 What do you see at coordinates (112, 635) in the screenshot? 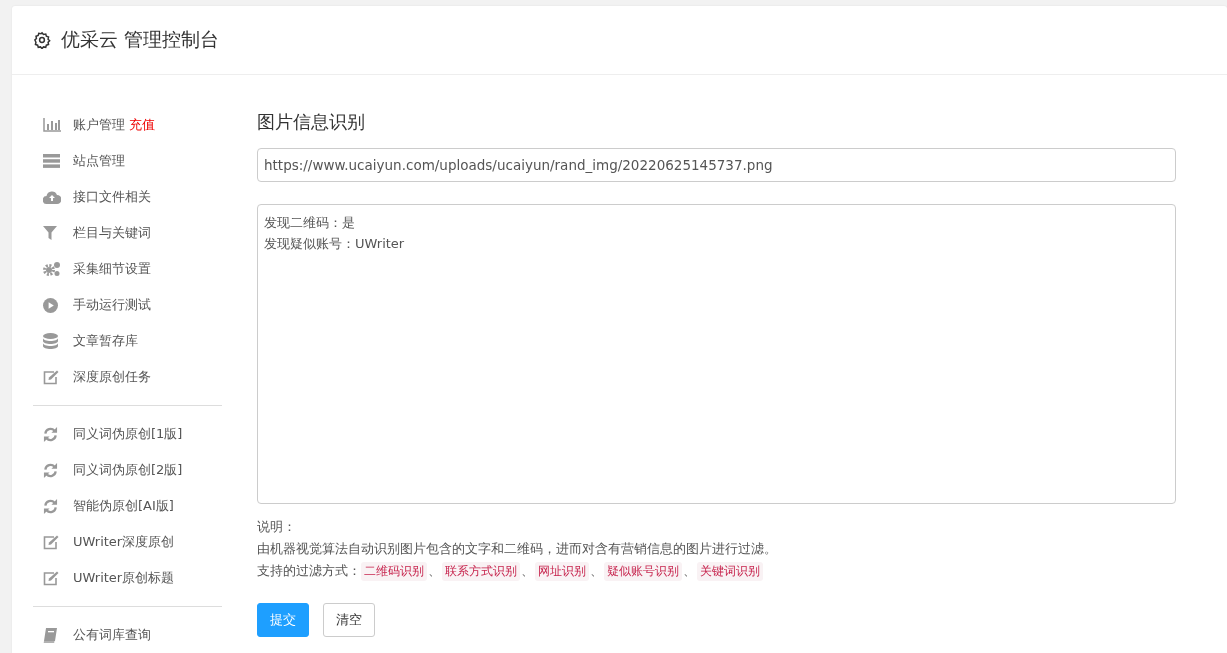
I see `sidebar-link: 公有词库查询` at bounding box center [112, 635].